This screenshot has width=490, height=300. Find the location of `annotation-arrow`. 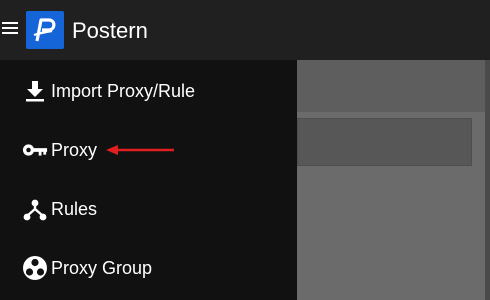

annotation-arrow is located at coordinates (140, 150).